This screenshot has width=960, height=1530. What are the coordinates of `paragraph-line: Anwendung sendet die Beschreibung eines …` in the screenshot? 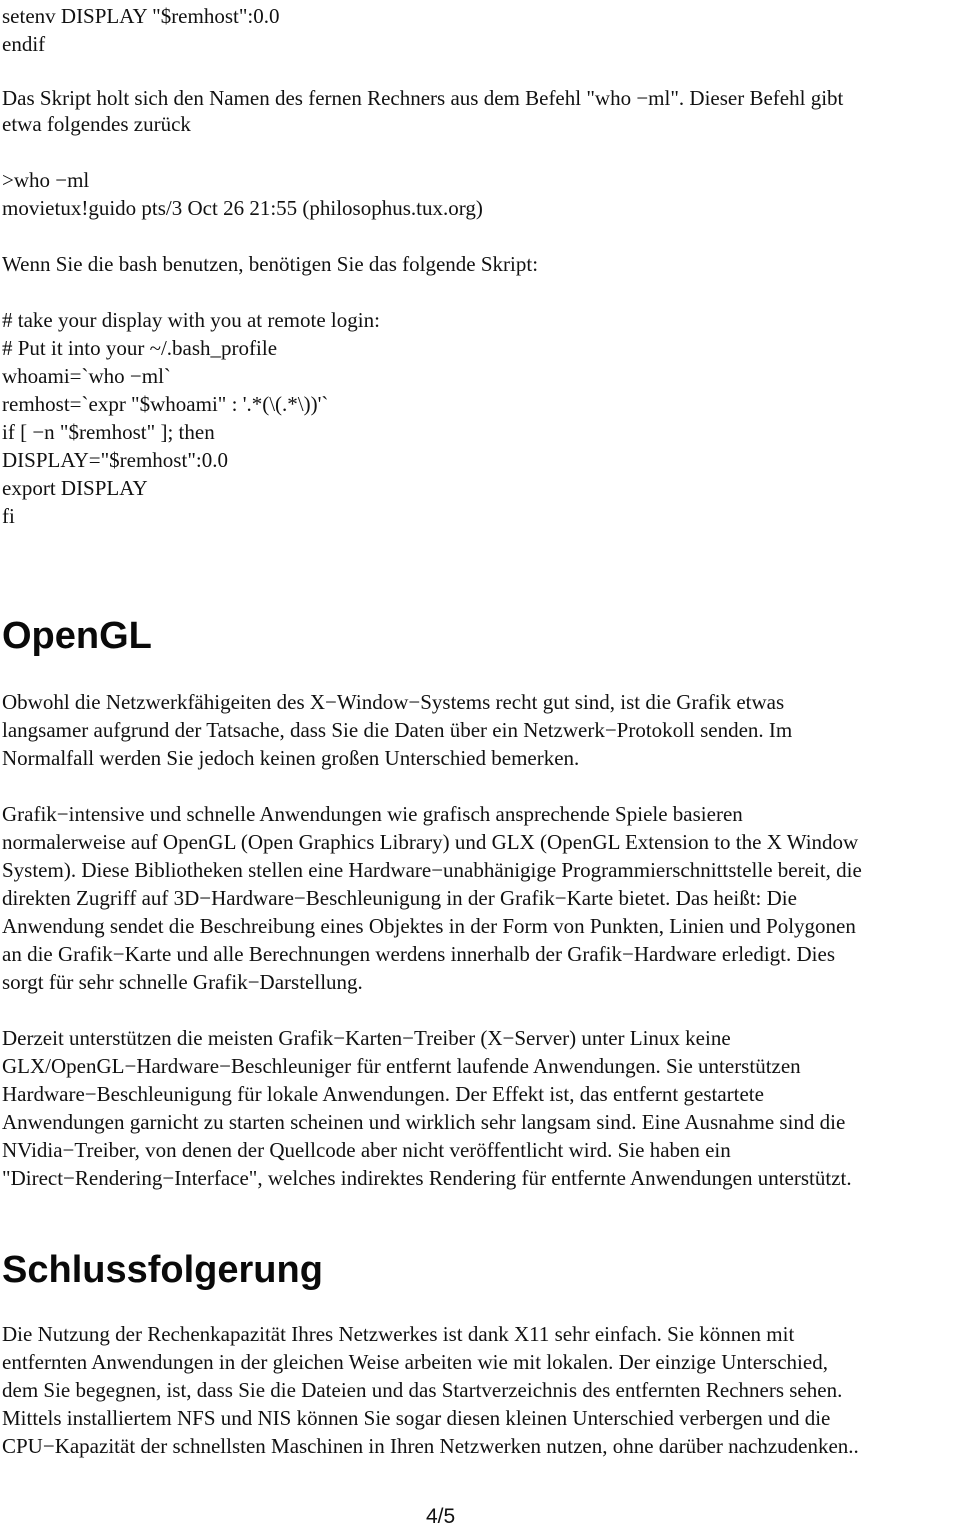 It's located at (429, 926).